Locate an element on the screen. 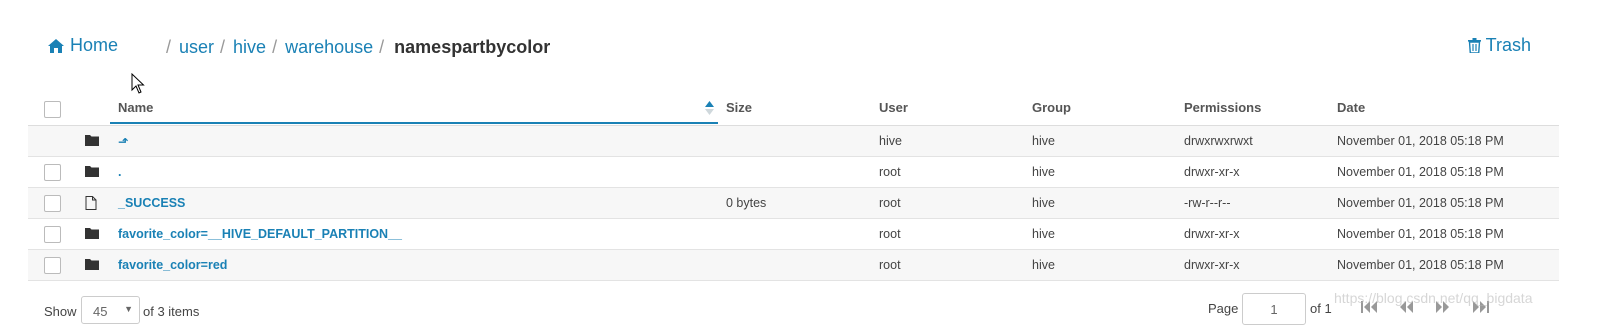 This screenshot has width=1611, height=328. file-permissions: -rw-r--r-- is located at coordinates (1207, 203).